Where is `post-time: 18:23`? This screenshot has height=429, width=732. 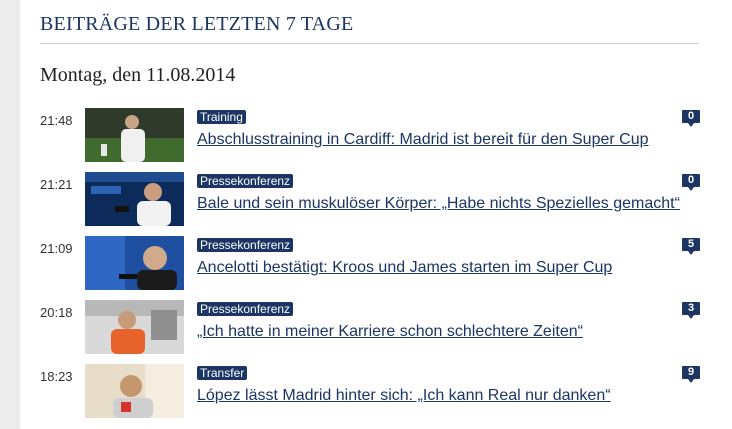
post-time: 18:23 is located at coordinates (56, 376).